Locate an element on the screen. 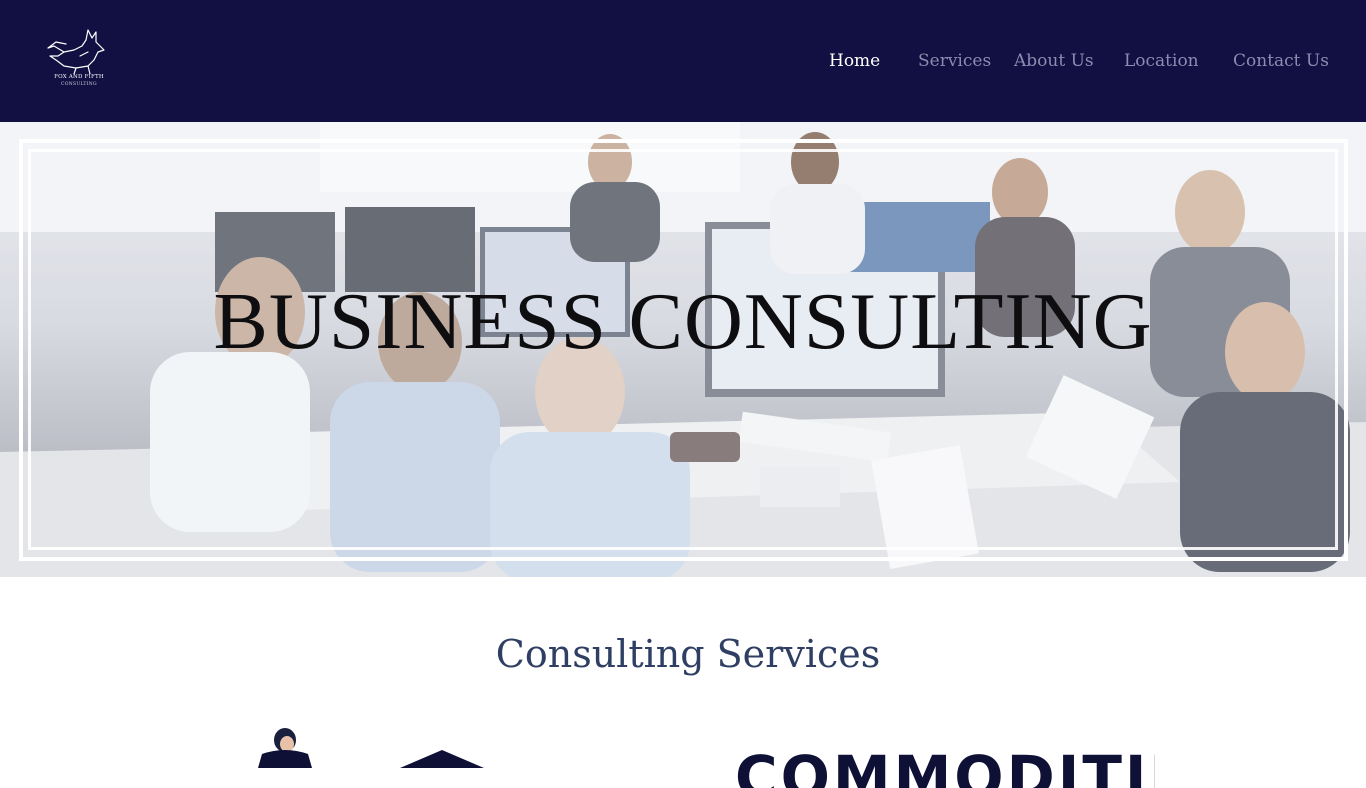 This screenshot has height=788, width=1366. brand-logo: FOX AND FIFTH CONSULTING is located at coordinates (79, 60).